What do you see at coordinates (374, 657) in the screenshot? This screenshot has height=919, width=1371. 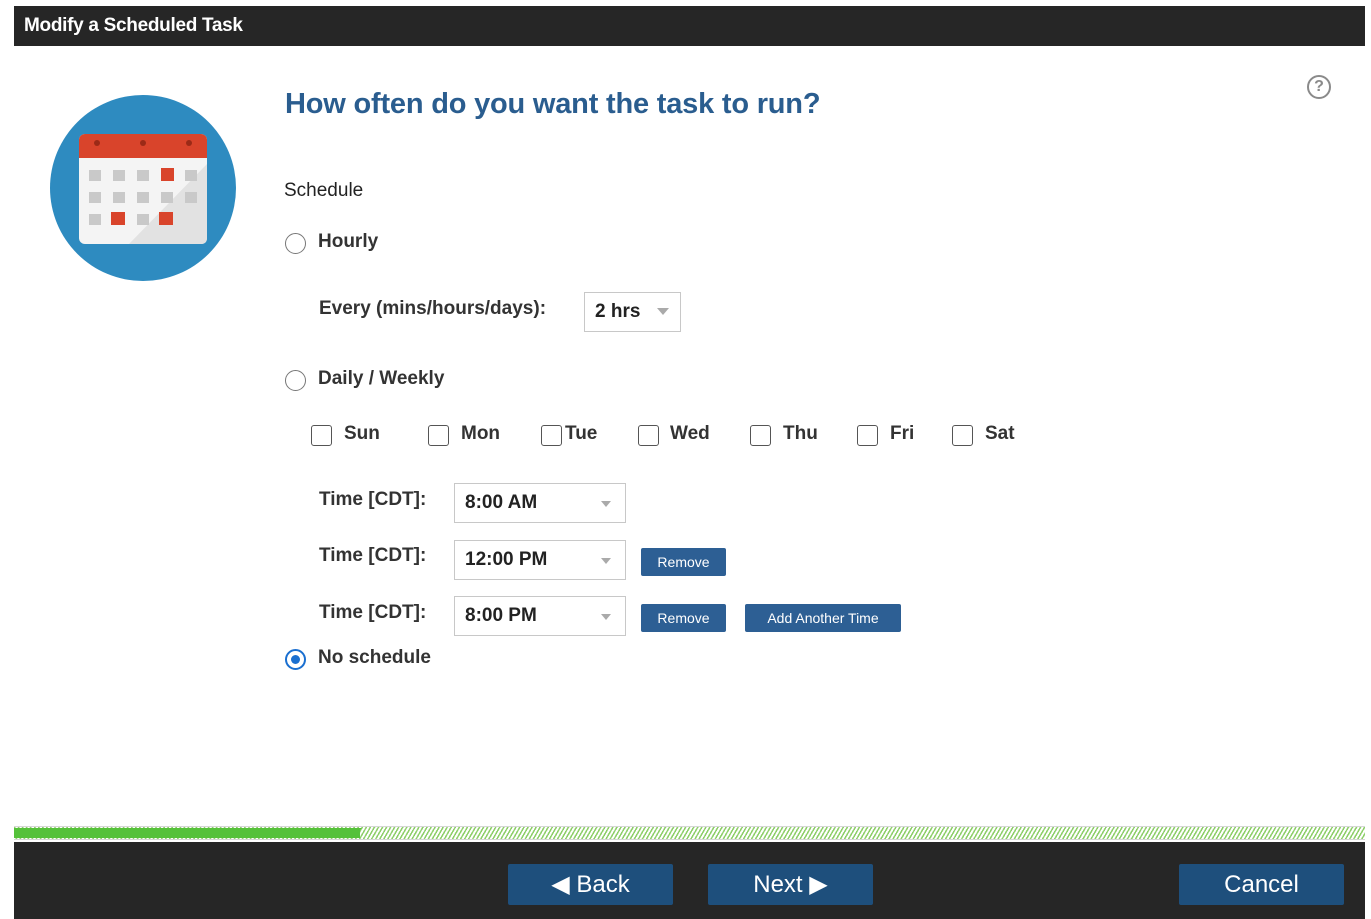 I see `no-schedule-label: No schedule` at bounding box center [374, 657].